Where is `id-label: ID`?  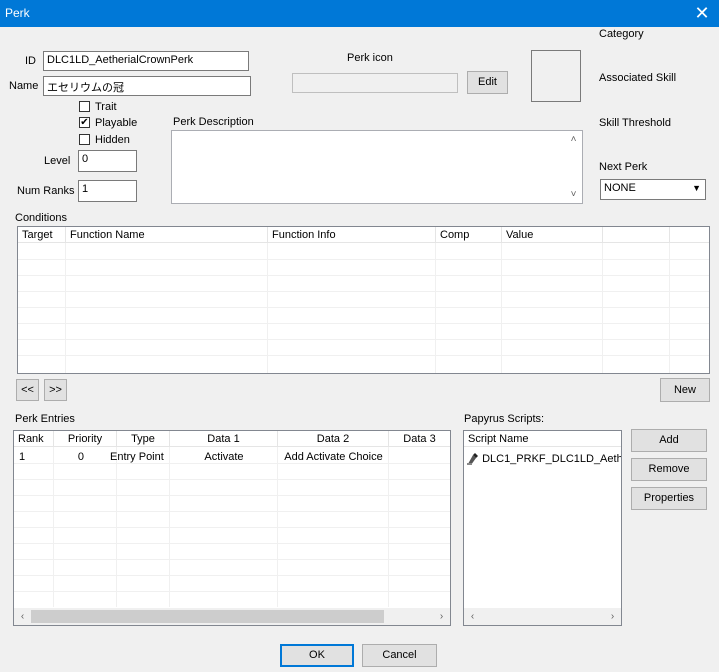 id-label: ID is located at coordinates (30, 61).